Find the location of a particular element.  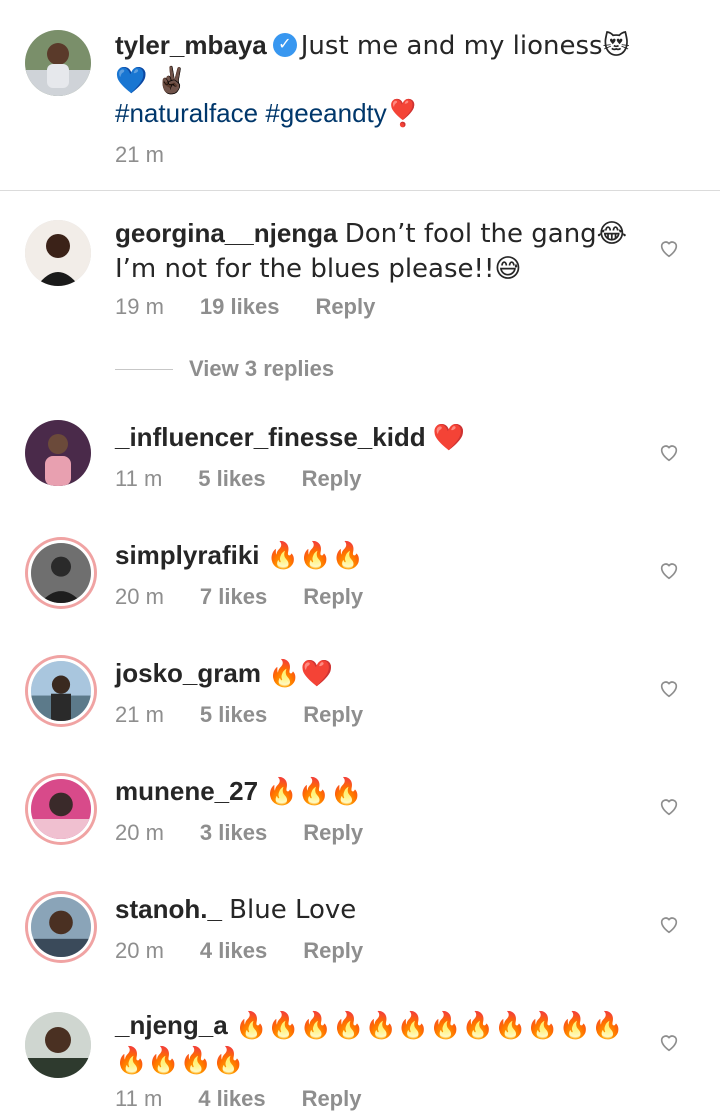

view-replies-button: View 3 replies is located at coordinates (224, 369).